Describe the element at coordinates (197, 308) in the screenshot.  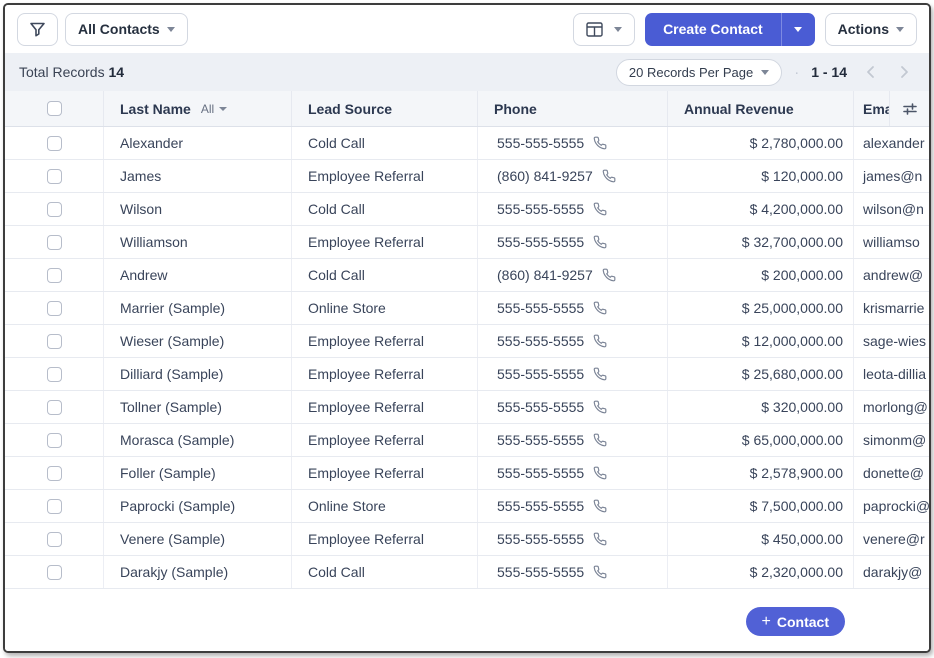
I see `cell-last-name: Marrier (Sample)` at that location.